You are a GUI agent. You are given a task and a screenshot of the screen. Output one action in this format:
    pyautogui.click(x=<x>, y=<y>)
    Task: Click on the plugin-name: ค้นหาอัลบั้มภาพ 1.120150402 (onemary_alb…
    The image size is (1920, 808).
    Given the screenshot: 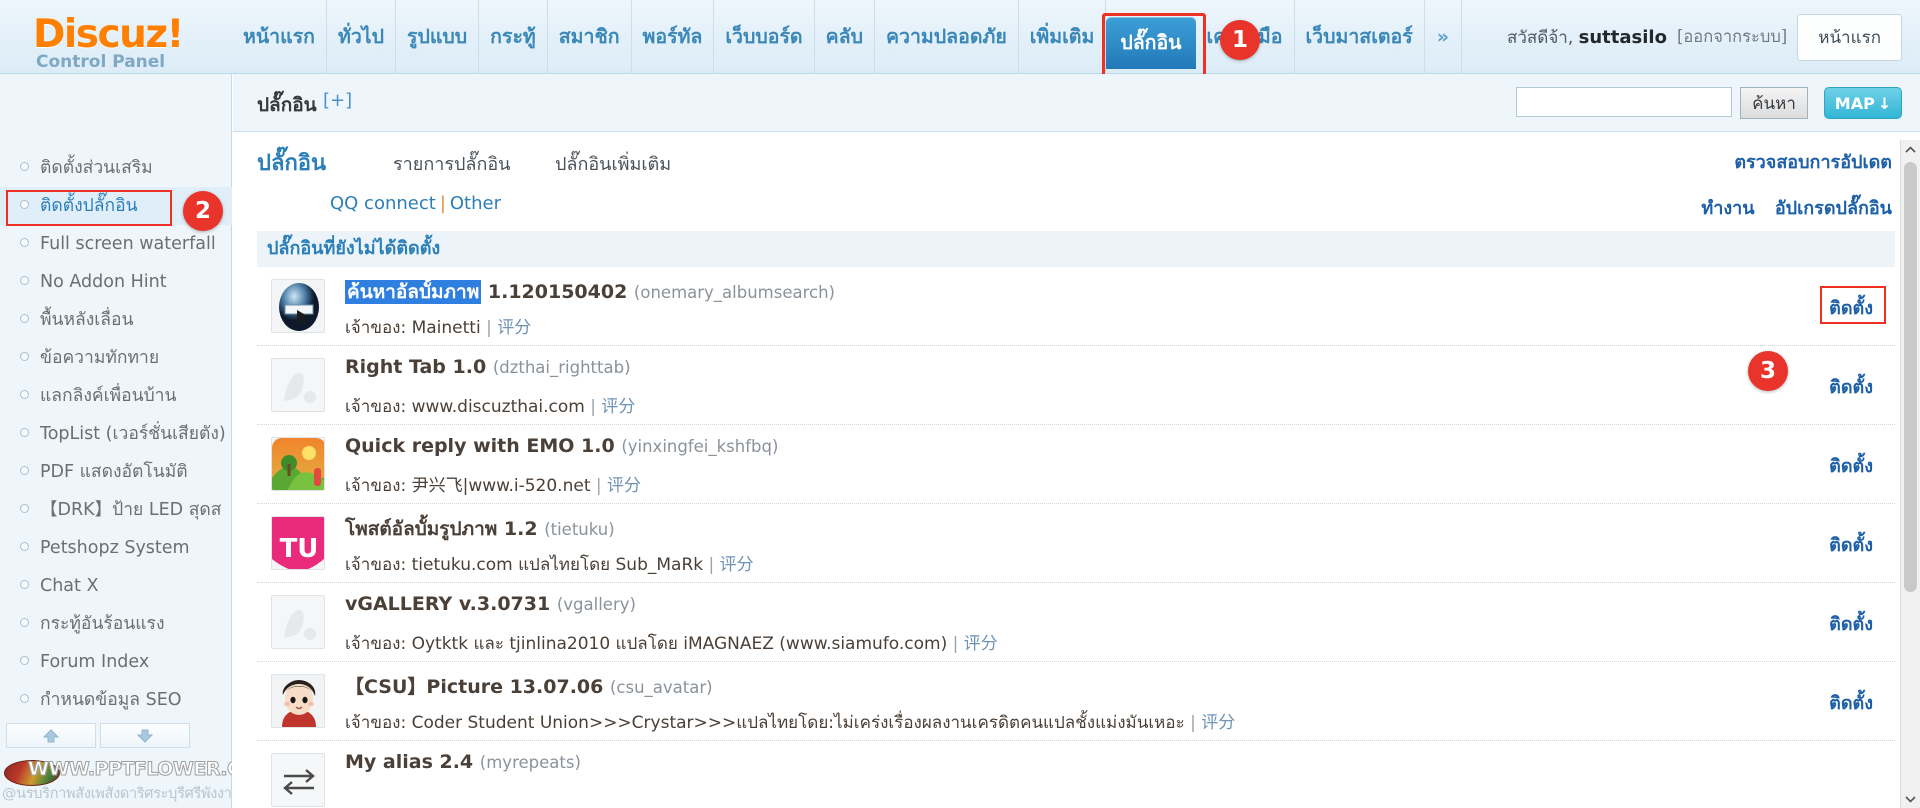 What is the action you would take?
    pyautogui.click(x=590, y=292)
    